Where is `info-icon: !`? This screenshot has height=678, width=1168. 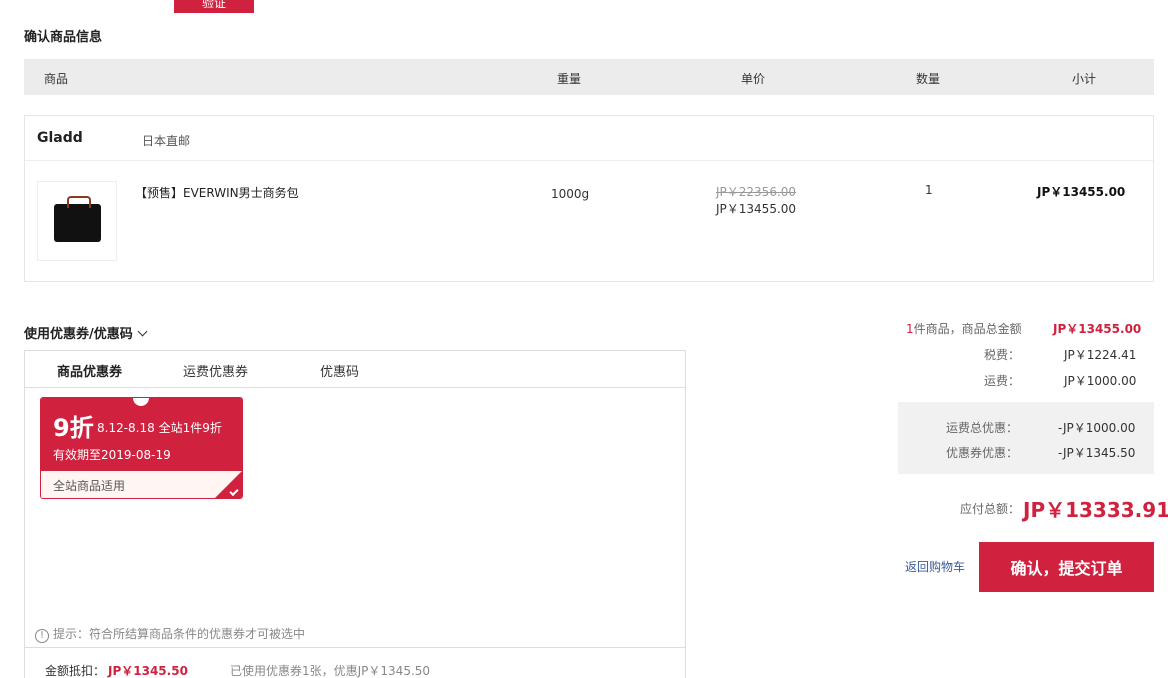 info-icon: ! is located at coordinates (42, 636).